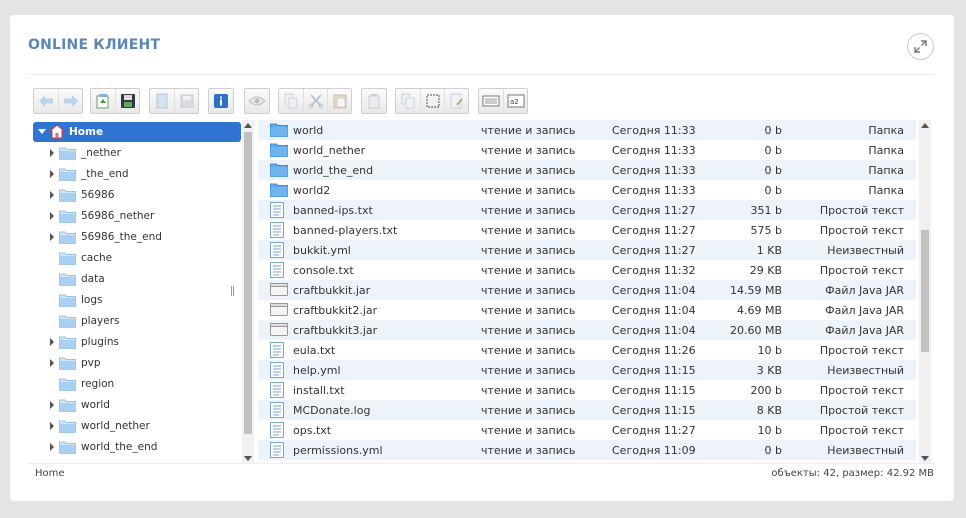 This screenshot has height=518, width=966. What do you see at coordinates (432, 101) in the screenshot?
I see `select-button` at bounding box center [432, 101].